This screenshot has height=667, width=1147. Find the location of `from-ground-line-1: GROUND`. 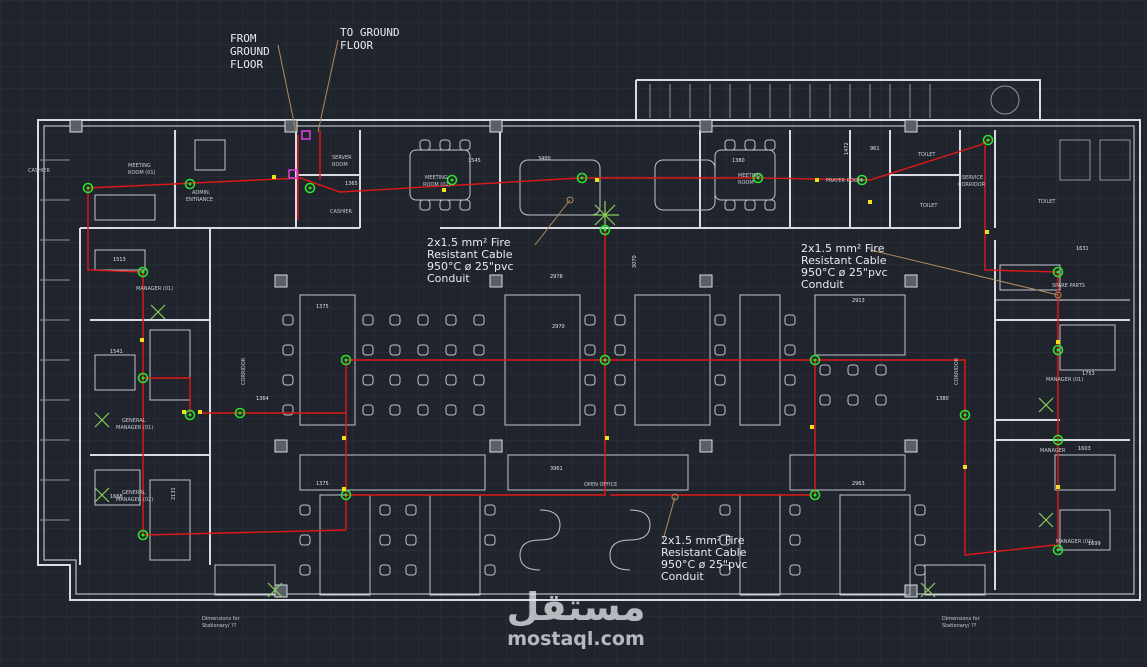

from-ground-line-1: GROUND is located at coordinates (250, 51).